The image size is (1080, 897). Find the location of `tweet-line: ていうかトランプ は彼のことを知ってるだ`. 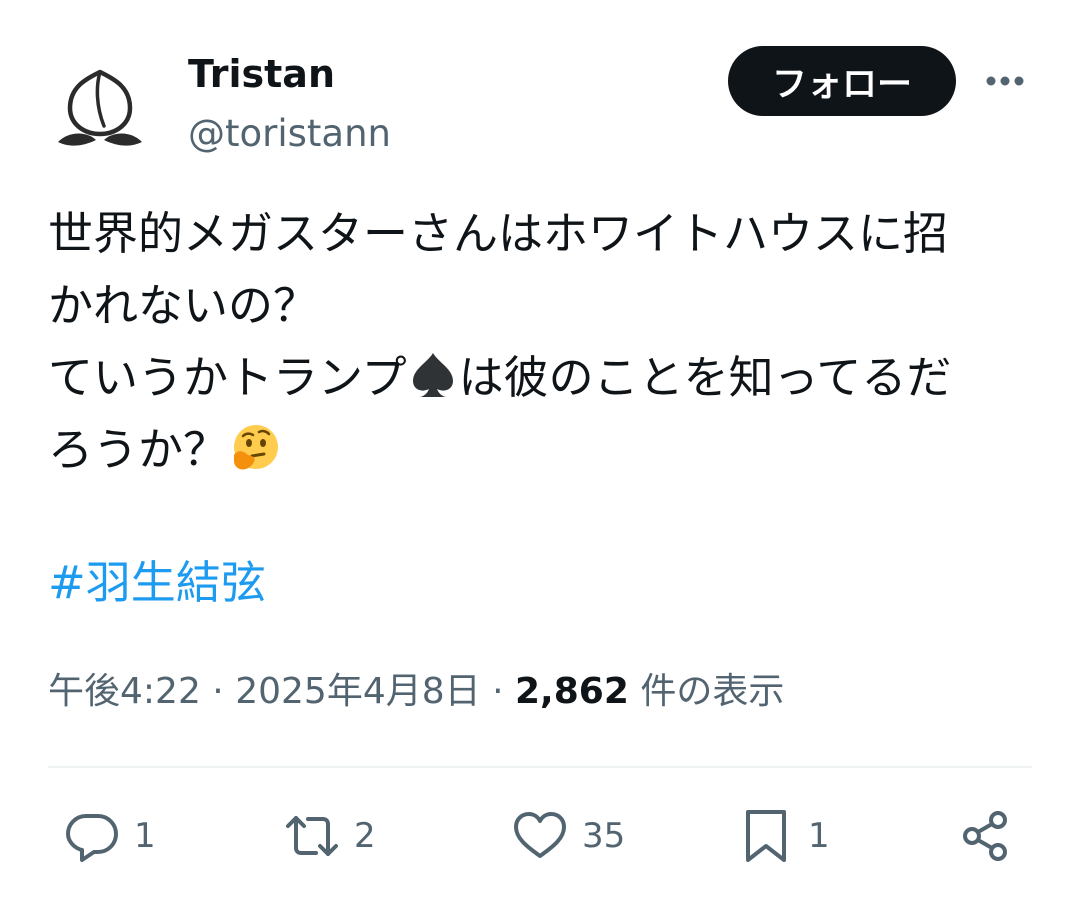

tweet-line: ていうかトランプ は彼のことを知ってるだ is located at coordinates (543, 378).